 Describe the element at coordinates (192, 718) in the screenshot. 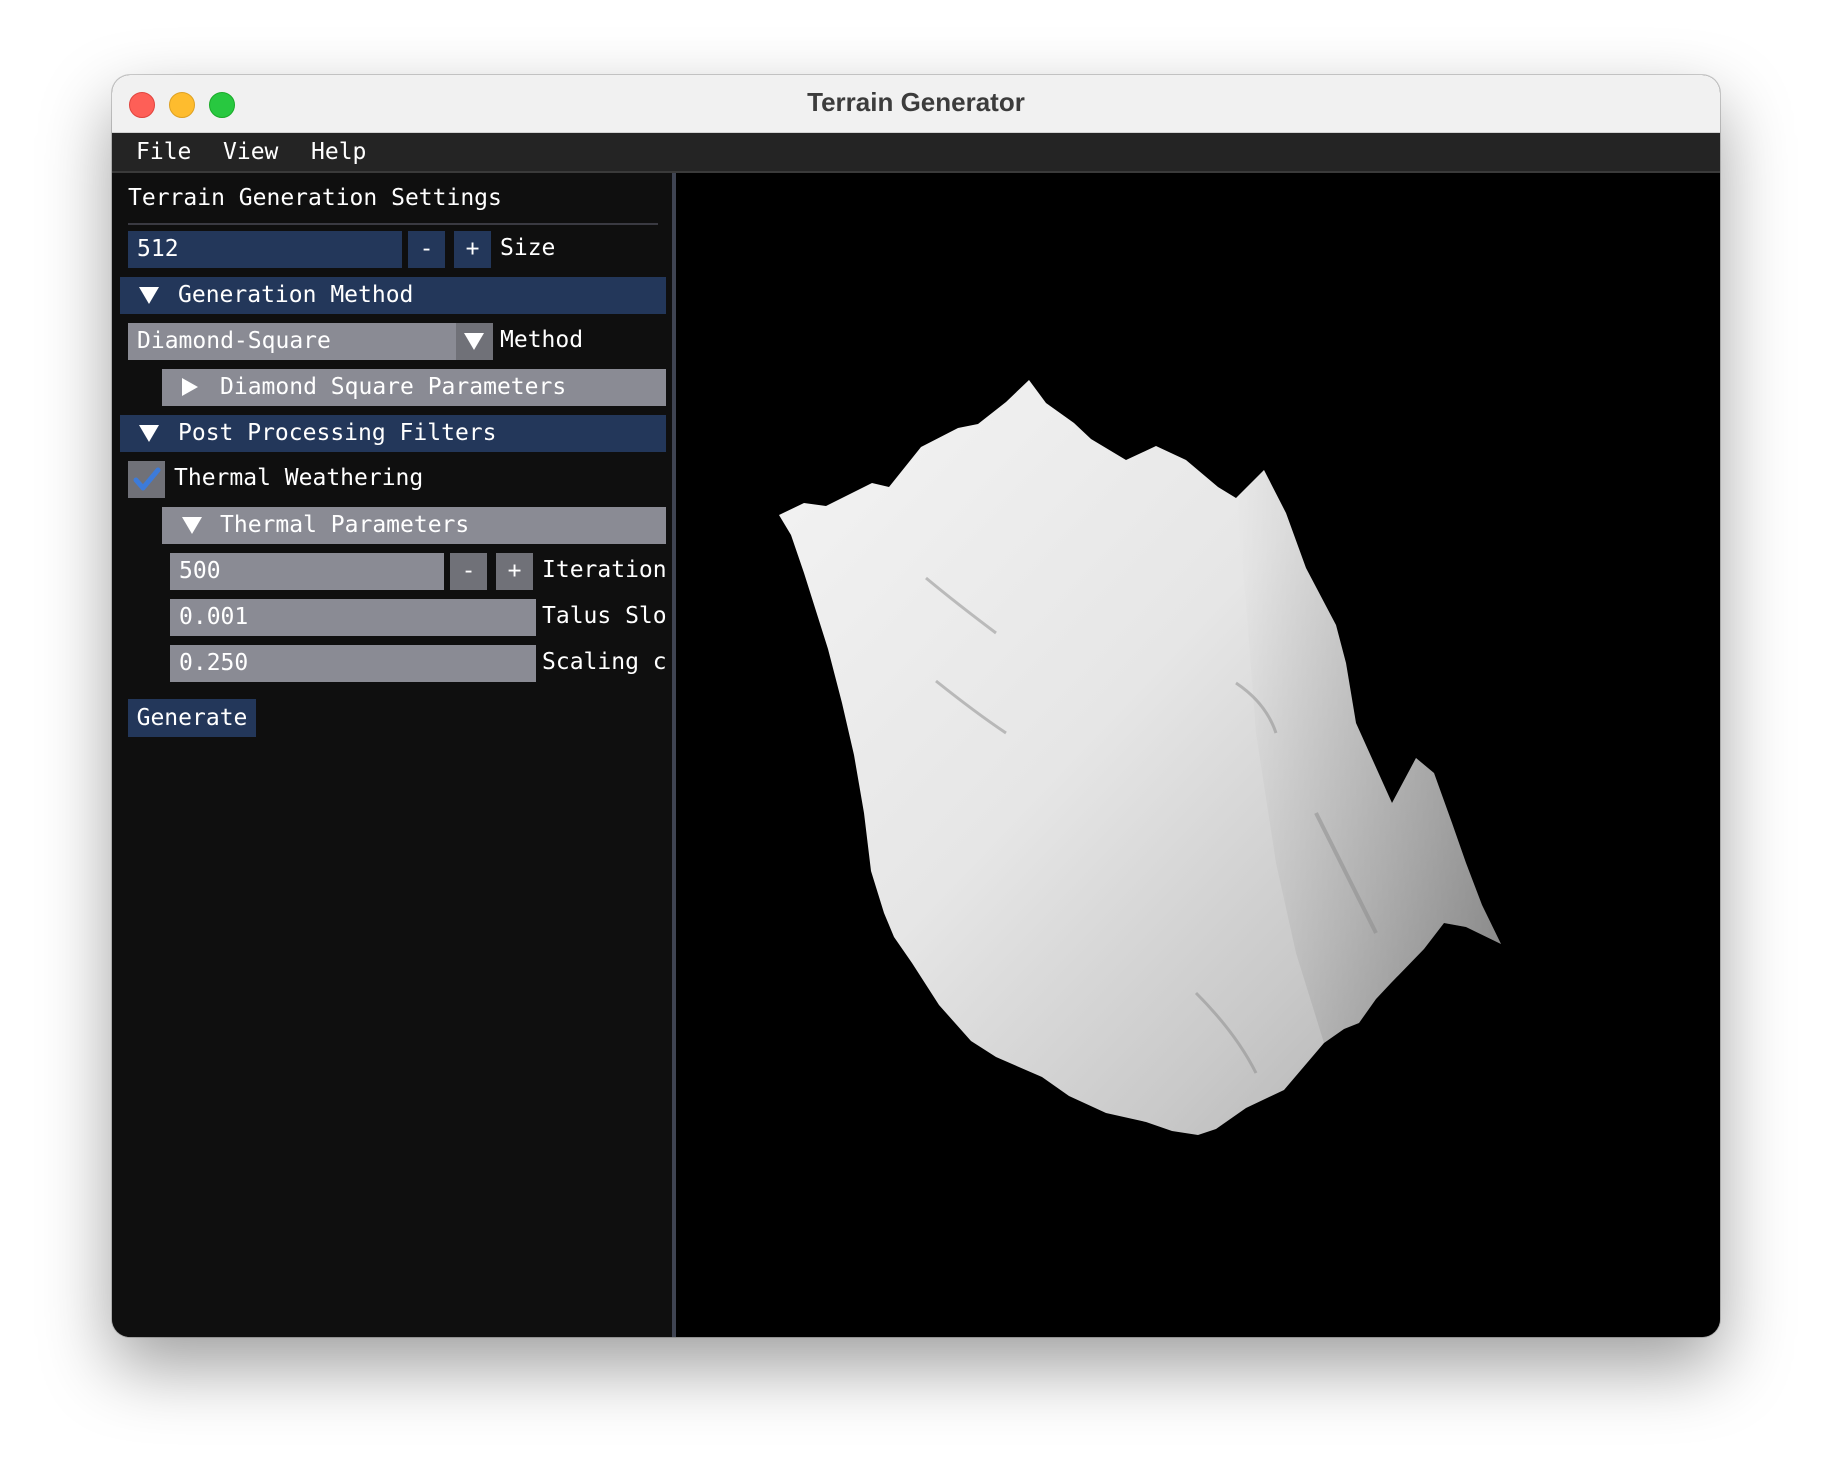

I see `generate-button: Generate` at that location.